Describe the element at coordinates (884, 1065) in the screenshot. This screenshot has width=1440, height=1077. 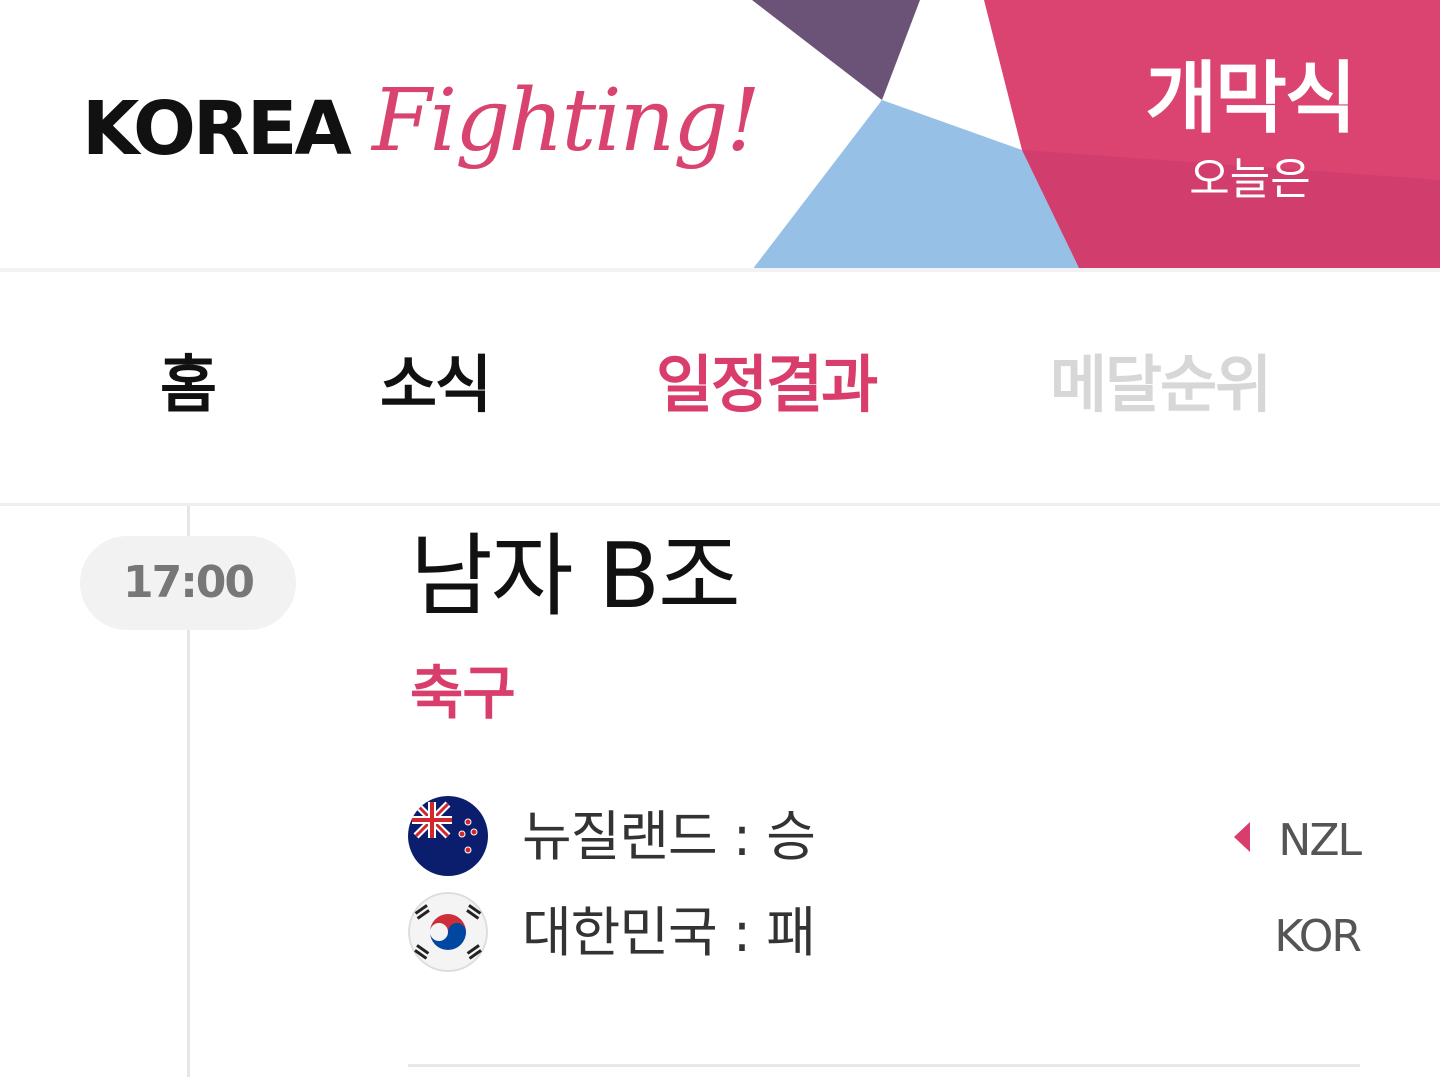
I see `event-card-divider` at that location.